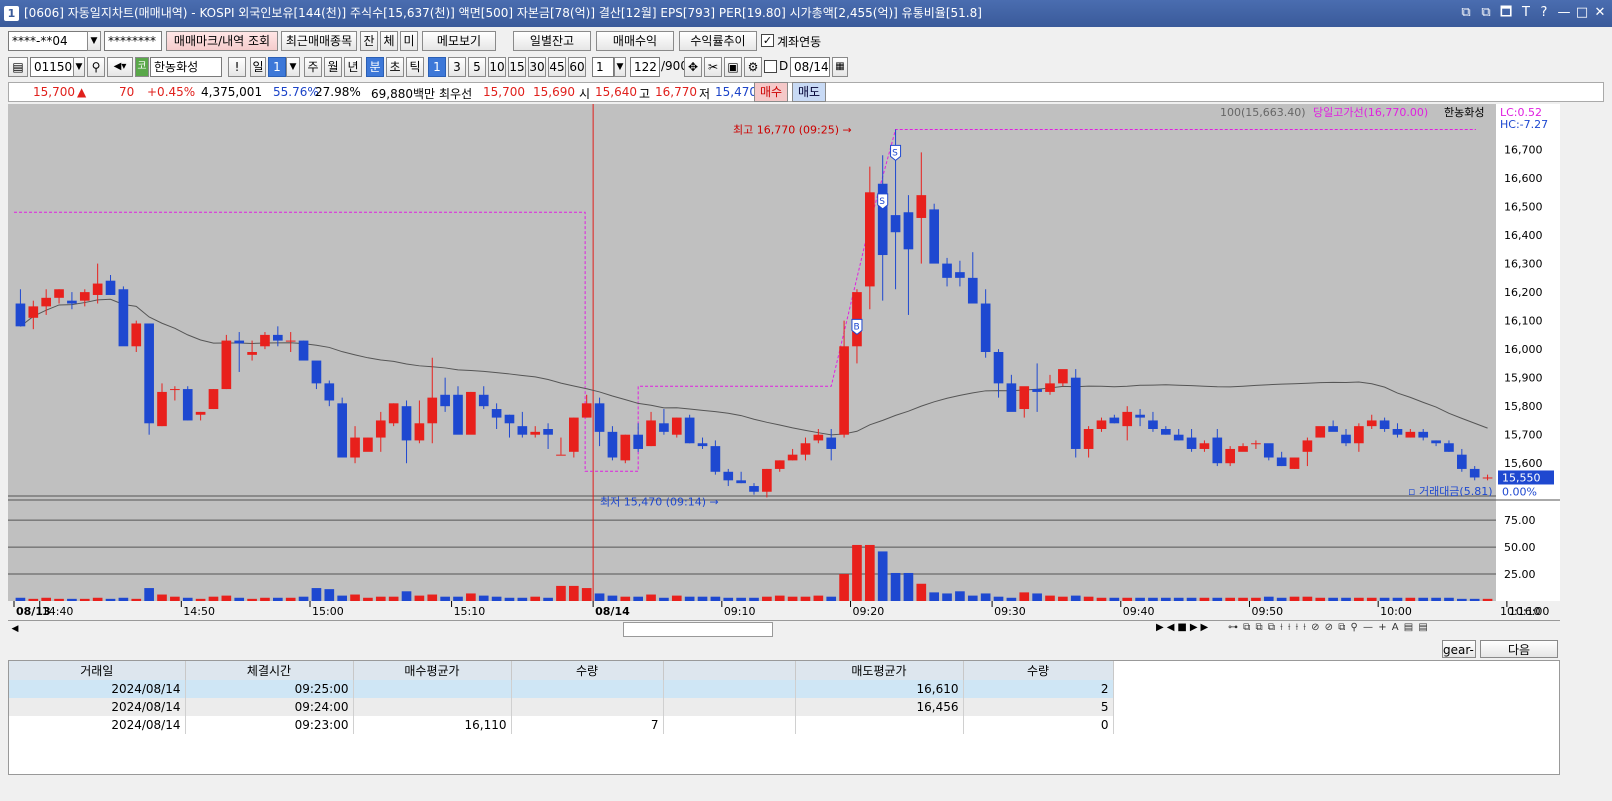 The height and width of the screenshot is (801, 1612). I want to click on playback-controls-icon: ▶◀■▶▶, so click(1183, 627).